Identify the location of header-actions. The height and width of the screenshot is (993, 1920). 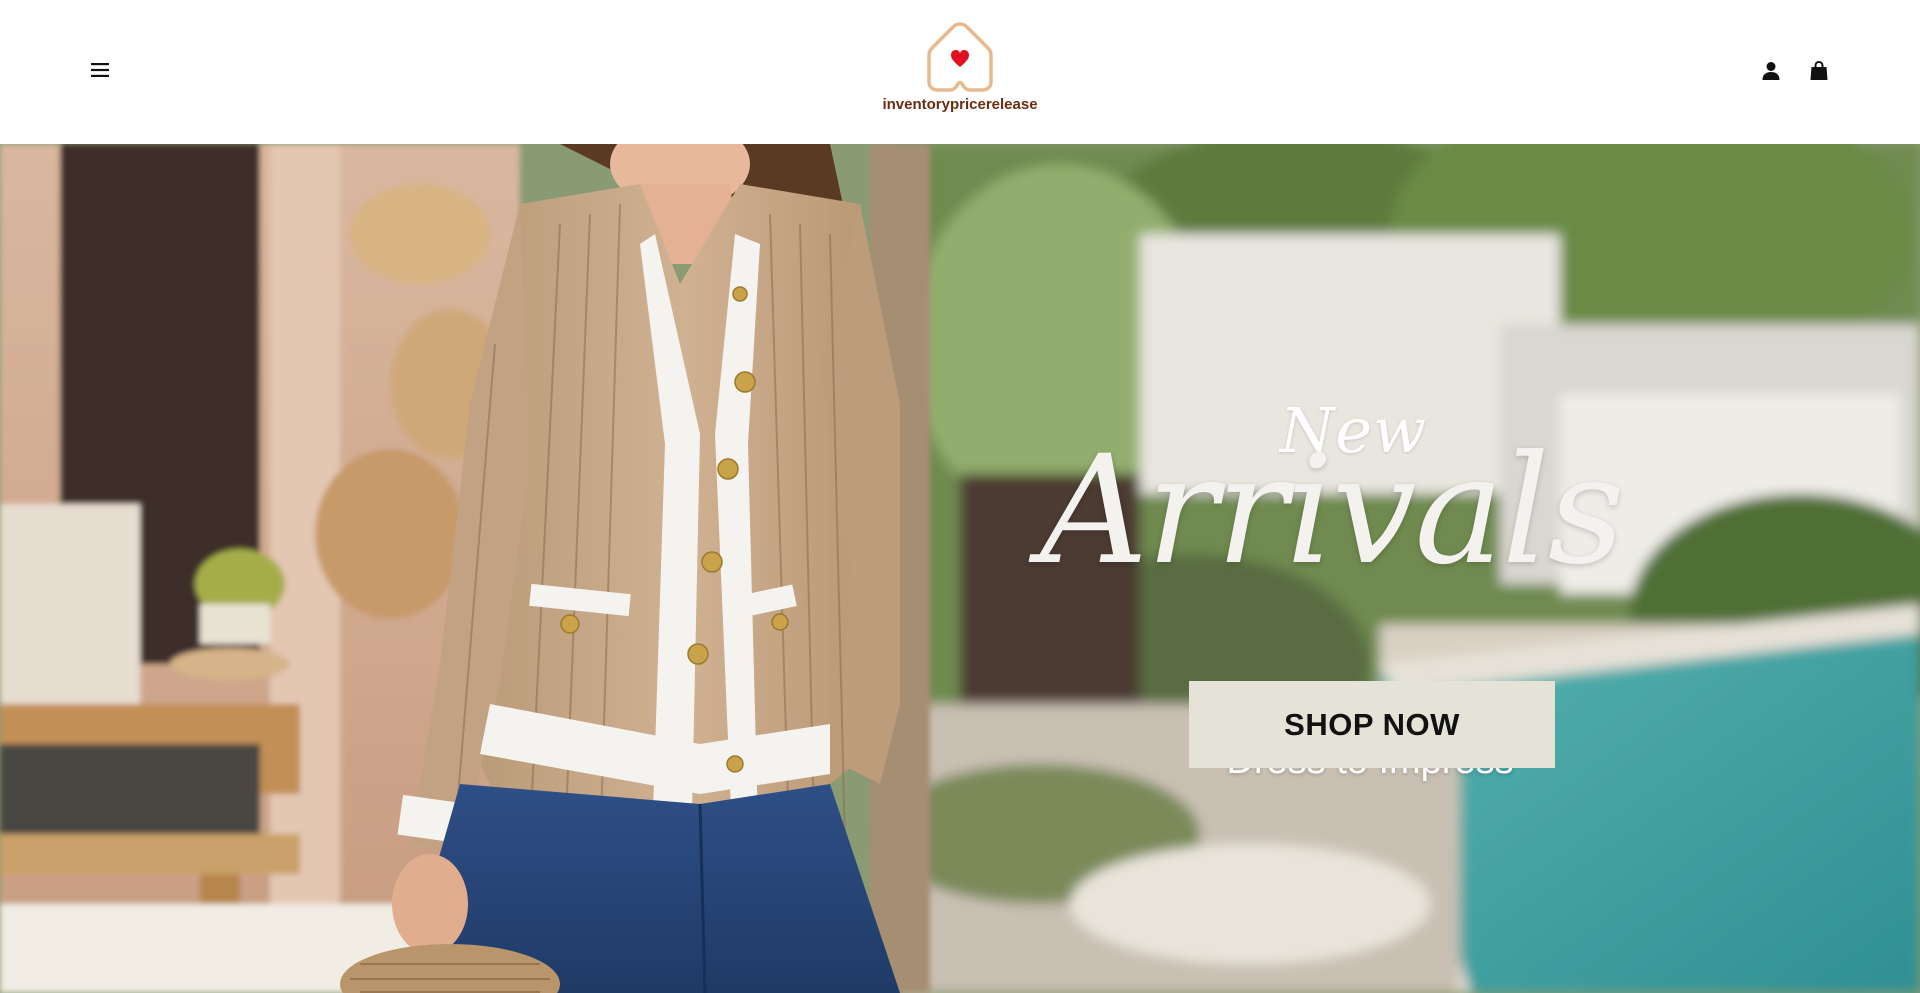
(1795, 71).